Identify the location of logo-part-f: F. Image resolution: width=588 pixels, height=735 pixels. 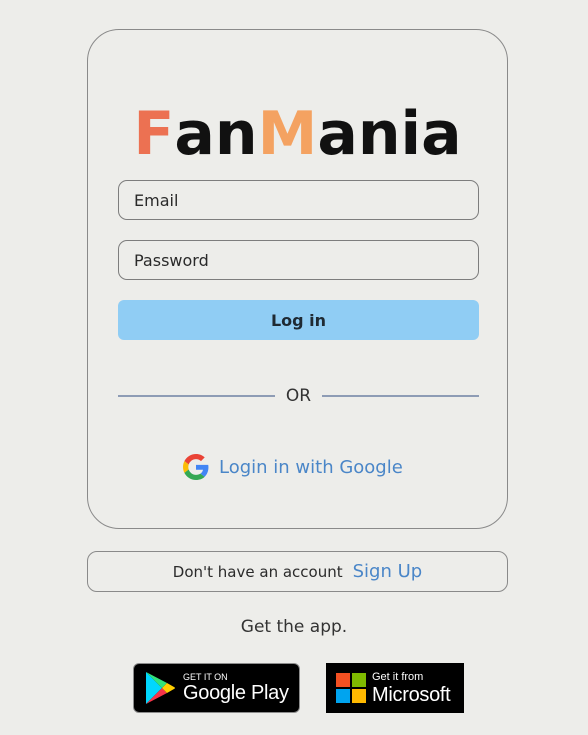
(154, 134).